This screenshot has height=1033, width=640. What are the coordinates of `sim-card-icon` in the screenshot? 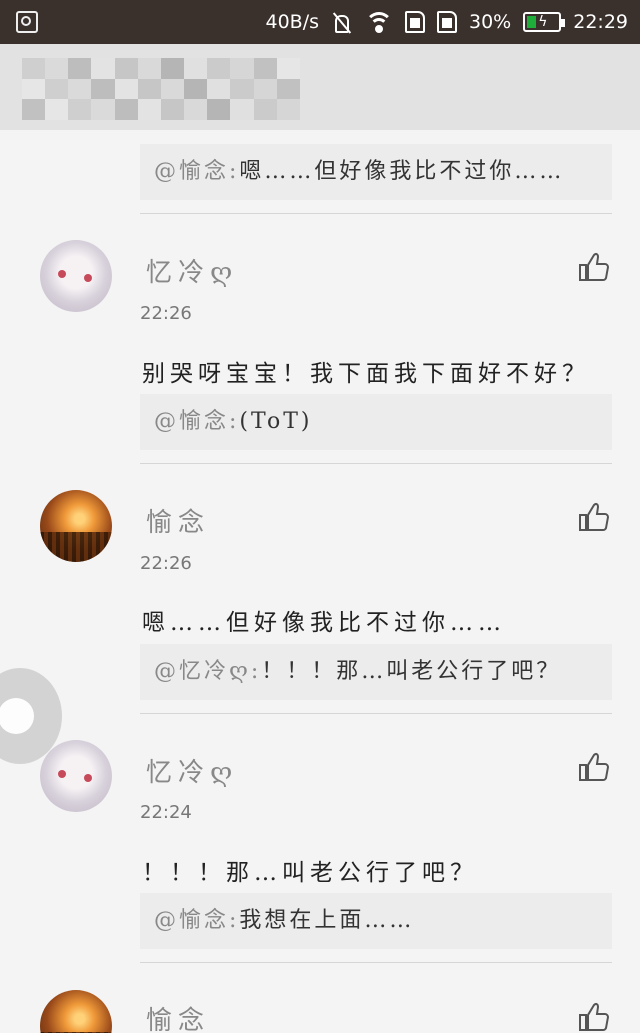 It's located at (415, 22).